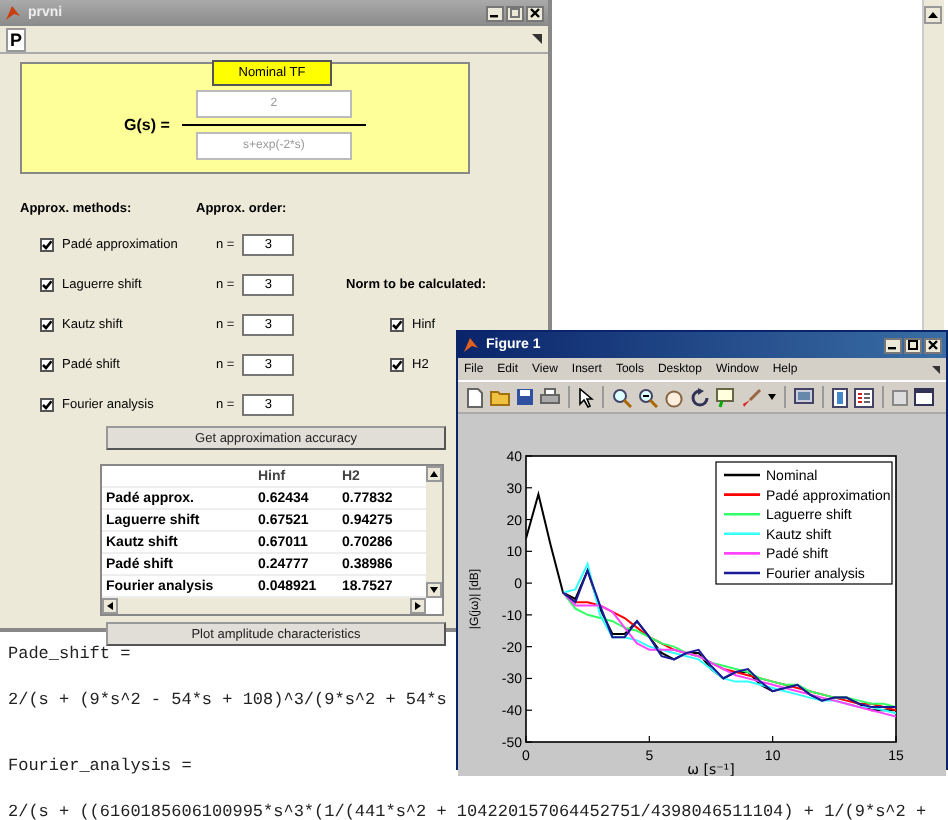 The height and width of the screenshot is (820, 948). Describe the element at coordinates (893, 345) in the screenshot. I see `minimize-button` at that location.